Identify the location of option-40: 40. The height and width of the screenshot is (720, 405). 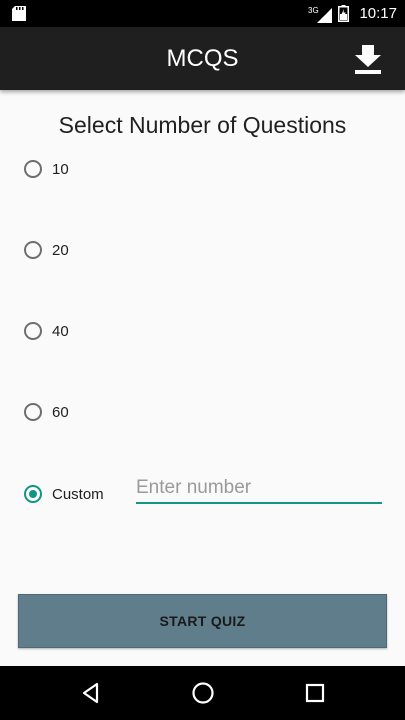
(46, 331).